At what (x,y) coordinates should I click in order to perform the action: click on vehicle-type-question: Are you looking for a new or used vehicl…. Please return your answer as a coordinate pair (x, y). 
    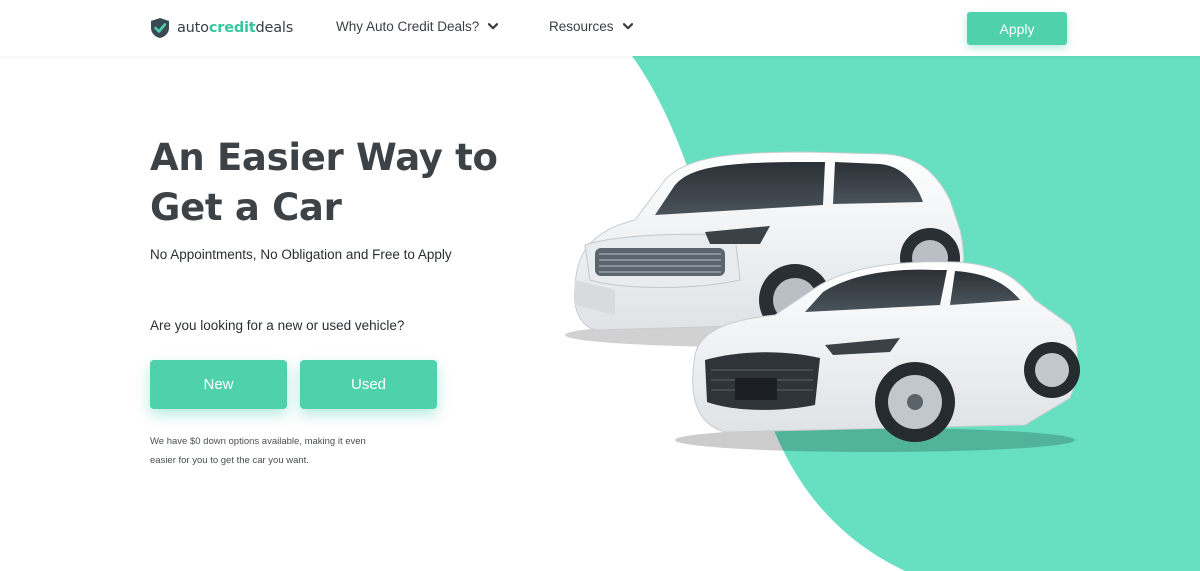
    Looking at the image, I should click on (277, 325).